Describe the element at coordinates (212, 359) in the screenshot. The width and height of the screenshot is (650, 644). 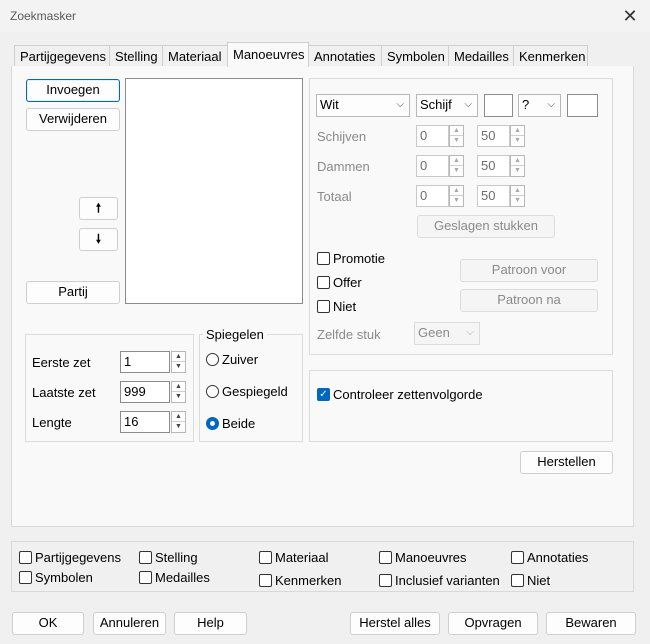
I see `radio-zuiver` at that location.